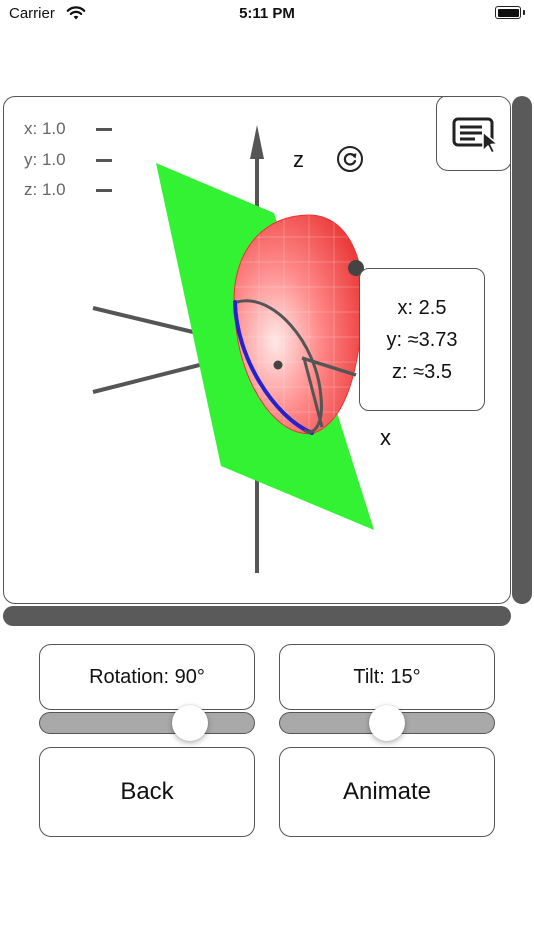 This screenshot has width=534, height=950. Describe the element at coordinates (190, 723) in the screenshot. I see `rotation-slider-thumb` at that location.